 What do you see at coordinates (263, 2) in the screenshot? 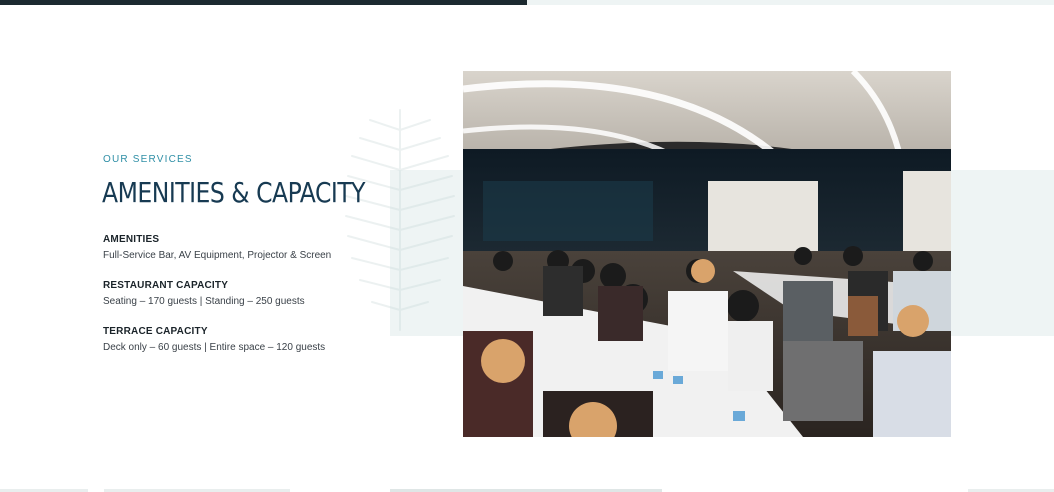
I see `top-image-strip` at bounding box center [263, 2].